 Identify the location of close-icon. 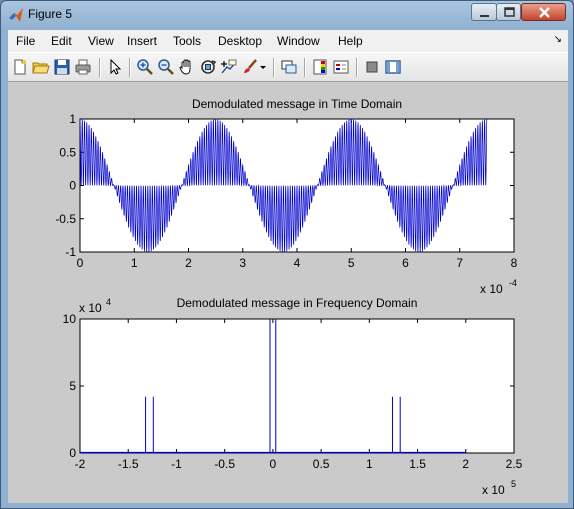
(544, 12).